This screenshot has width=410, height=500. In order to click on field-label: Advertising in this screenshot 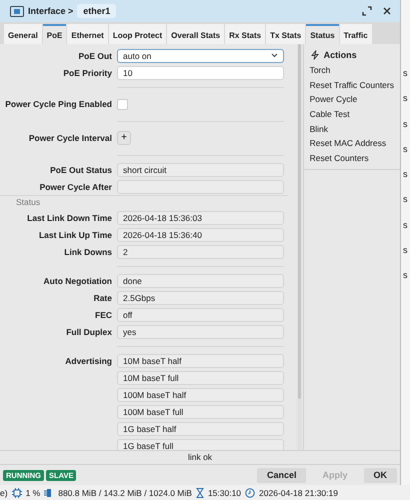, I will do `click(88, 361)`.